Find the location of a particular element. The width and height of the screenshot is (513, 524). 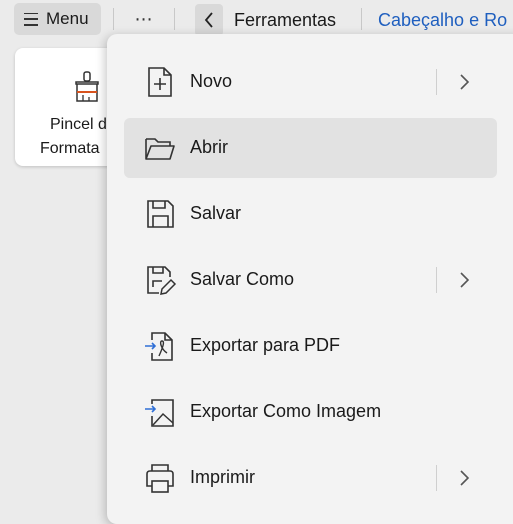

chevron-left-icon is located at coordinates (208, 20).